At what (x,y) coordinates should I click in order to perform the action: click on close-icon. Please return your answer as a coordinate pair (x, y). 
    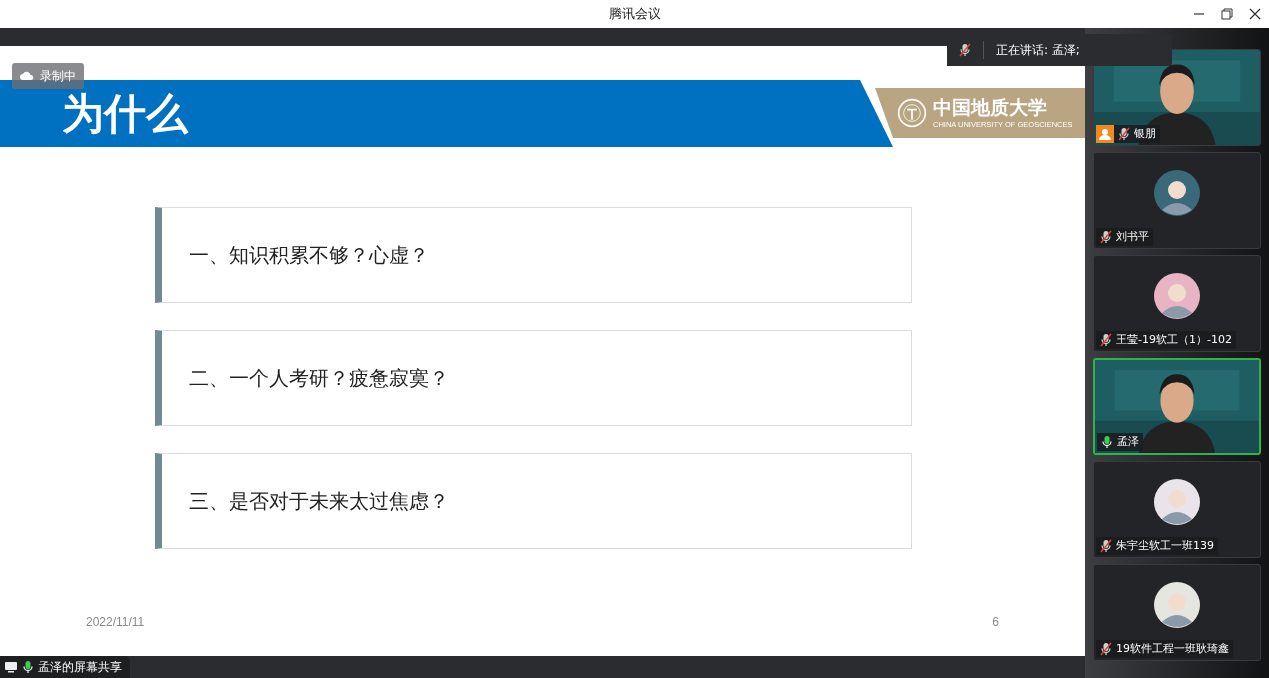
    Looking at the image, I should click on (1255, 14).